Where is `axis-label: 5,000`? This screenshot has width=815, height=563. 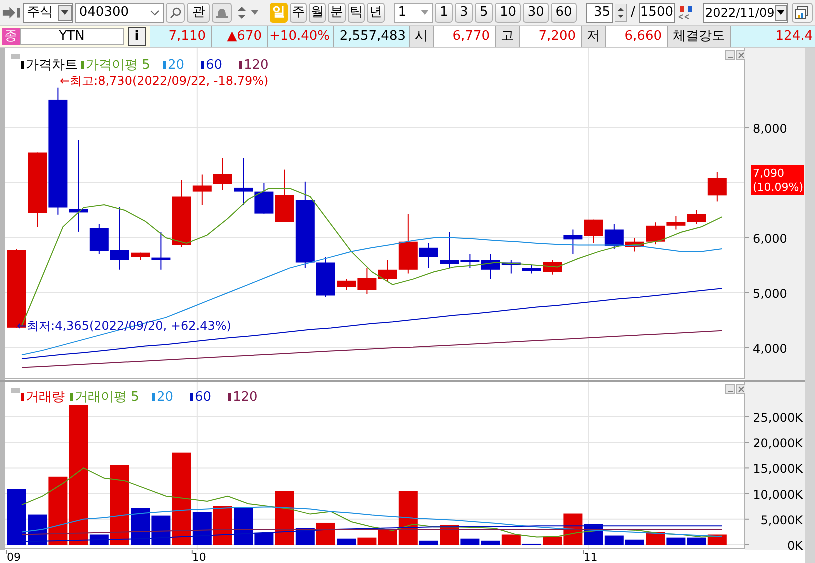
axis-label: 5,000 is located at coordinates (770, 294).